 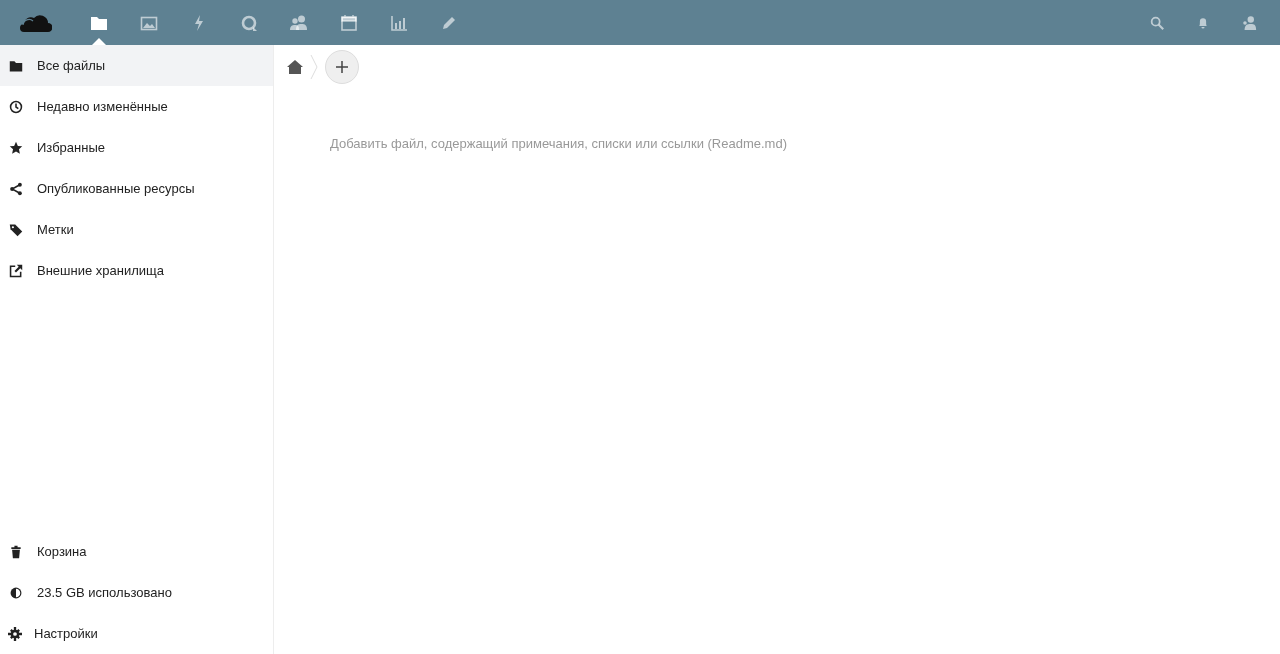 What do you see at coordinates (299, 22) in the screenshot?
I see `people-icon` at bounding box center [299, 22].